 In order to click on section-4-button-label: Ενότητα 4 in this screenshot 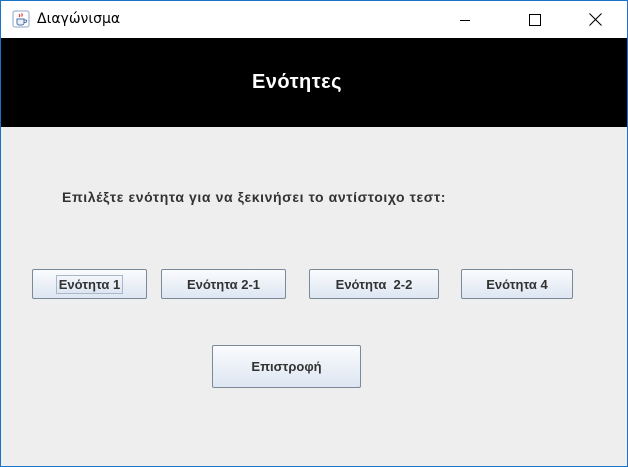, I will do `click(517, 284)`.